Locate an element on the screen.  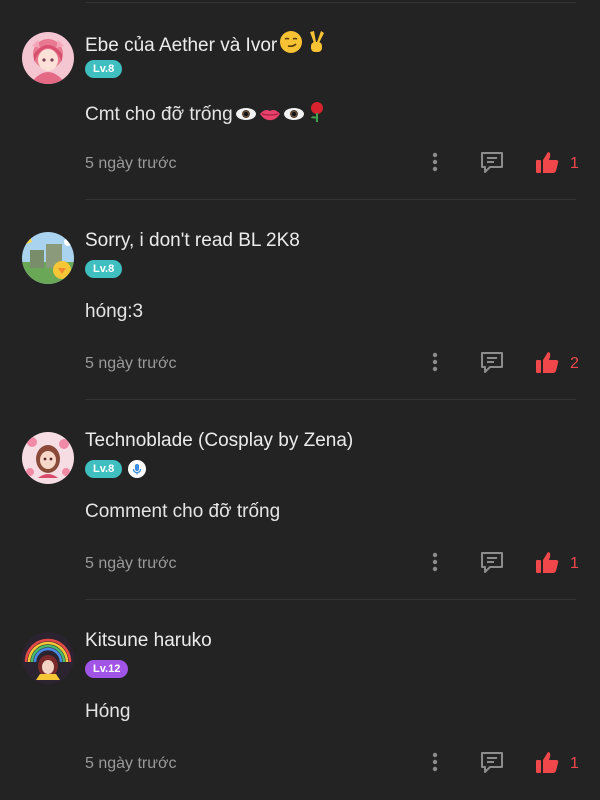
smirk-face-icon is located at coordinates (291, 45).